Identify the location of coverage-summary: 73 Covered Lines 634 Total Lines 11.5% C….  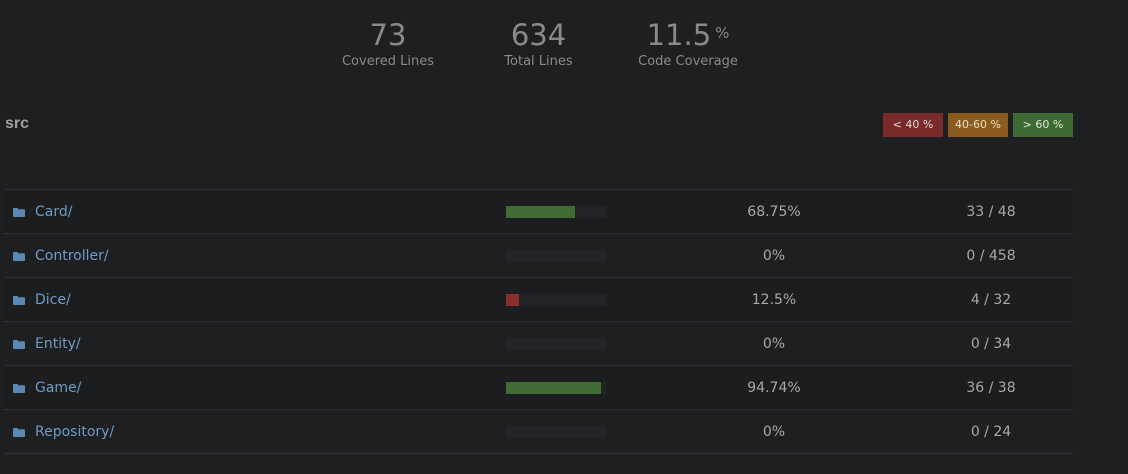
(537, 43).